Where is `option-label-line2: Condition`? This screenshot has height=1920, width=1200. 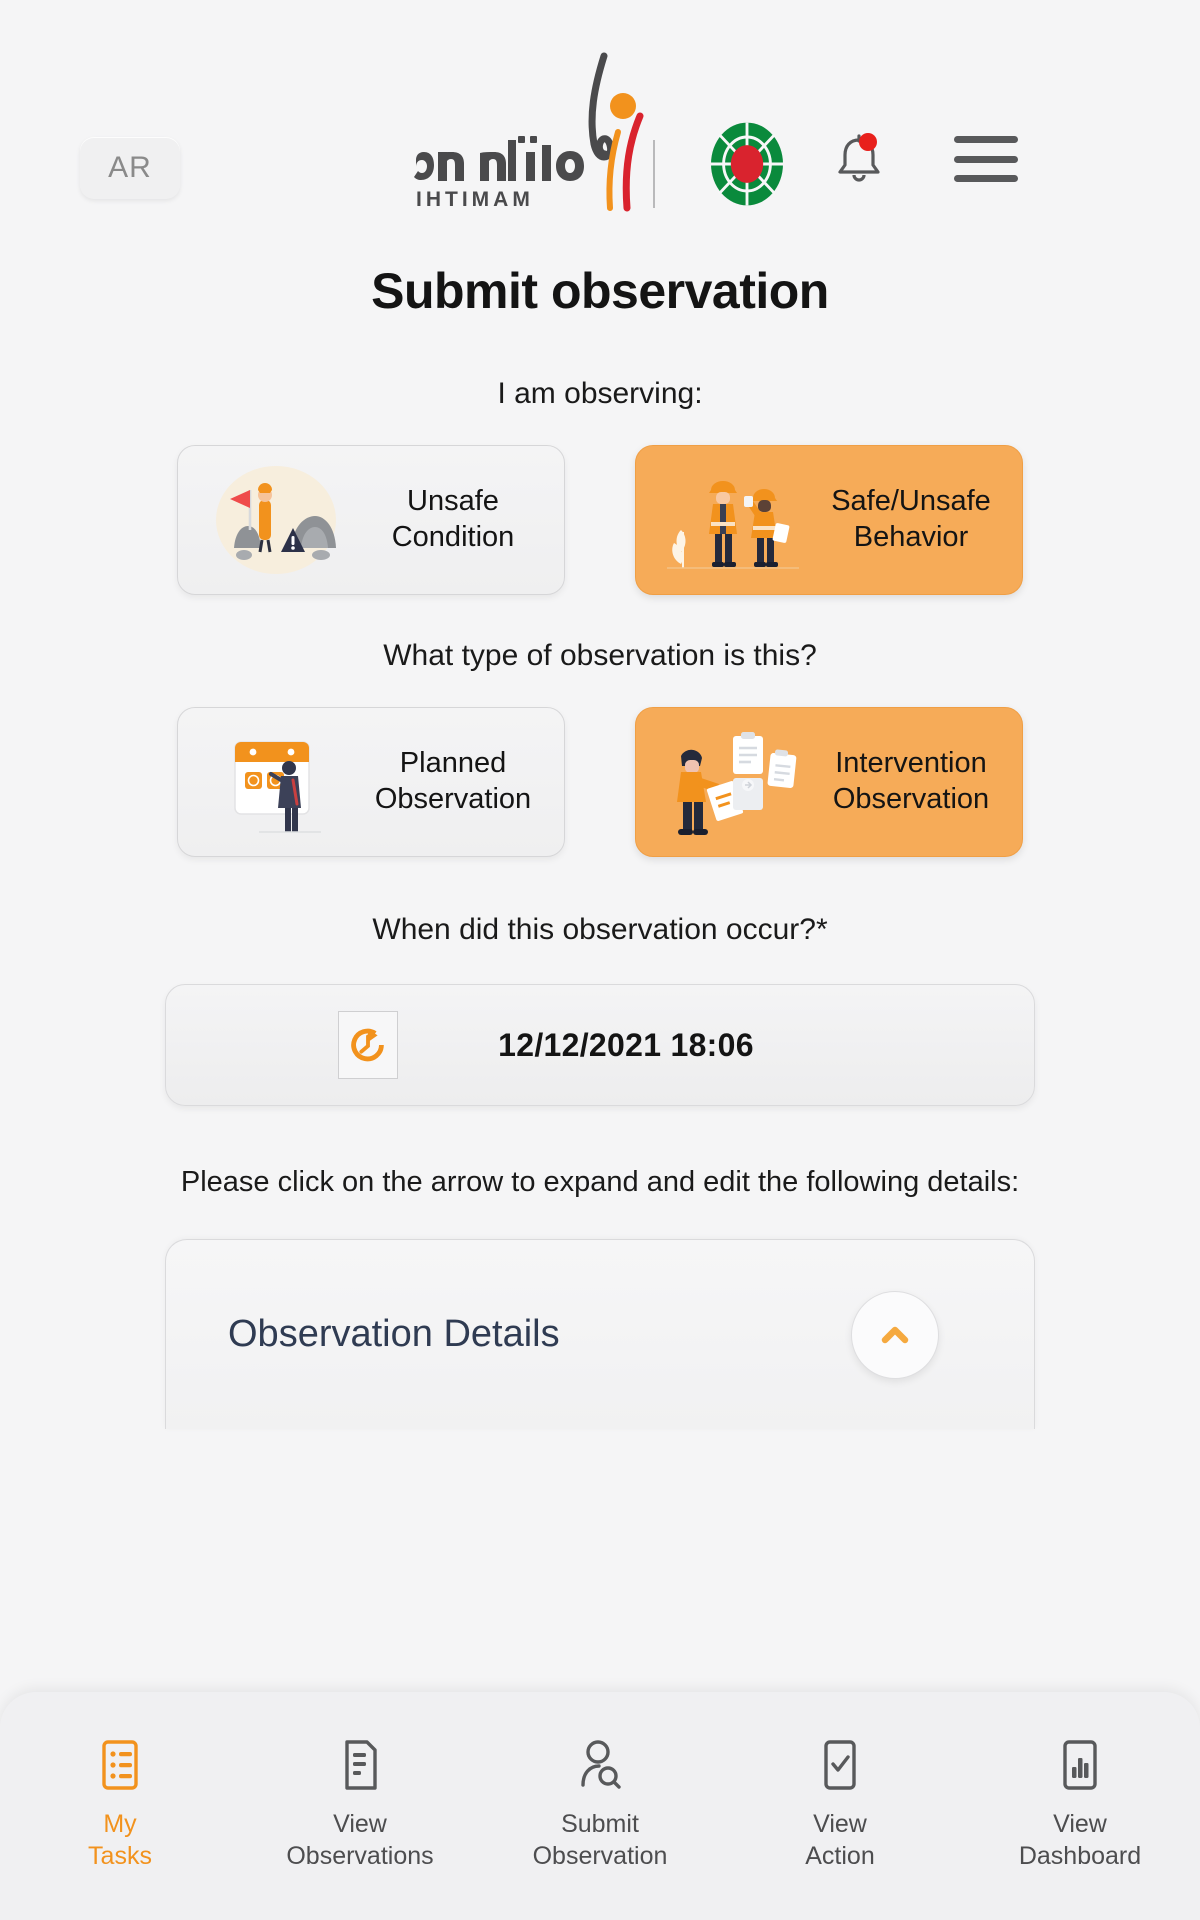
option-label-line2: Condition is located at coordinates (453, 537).